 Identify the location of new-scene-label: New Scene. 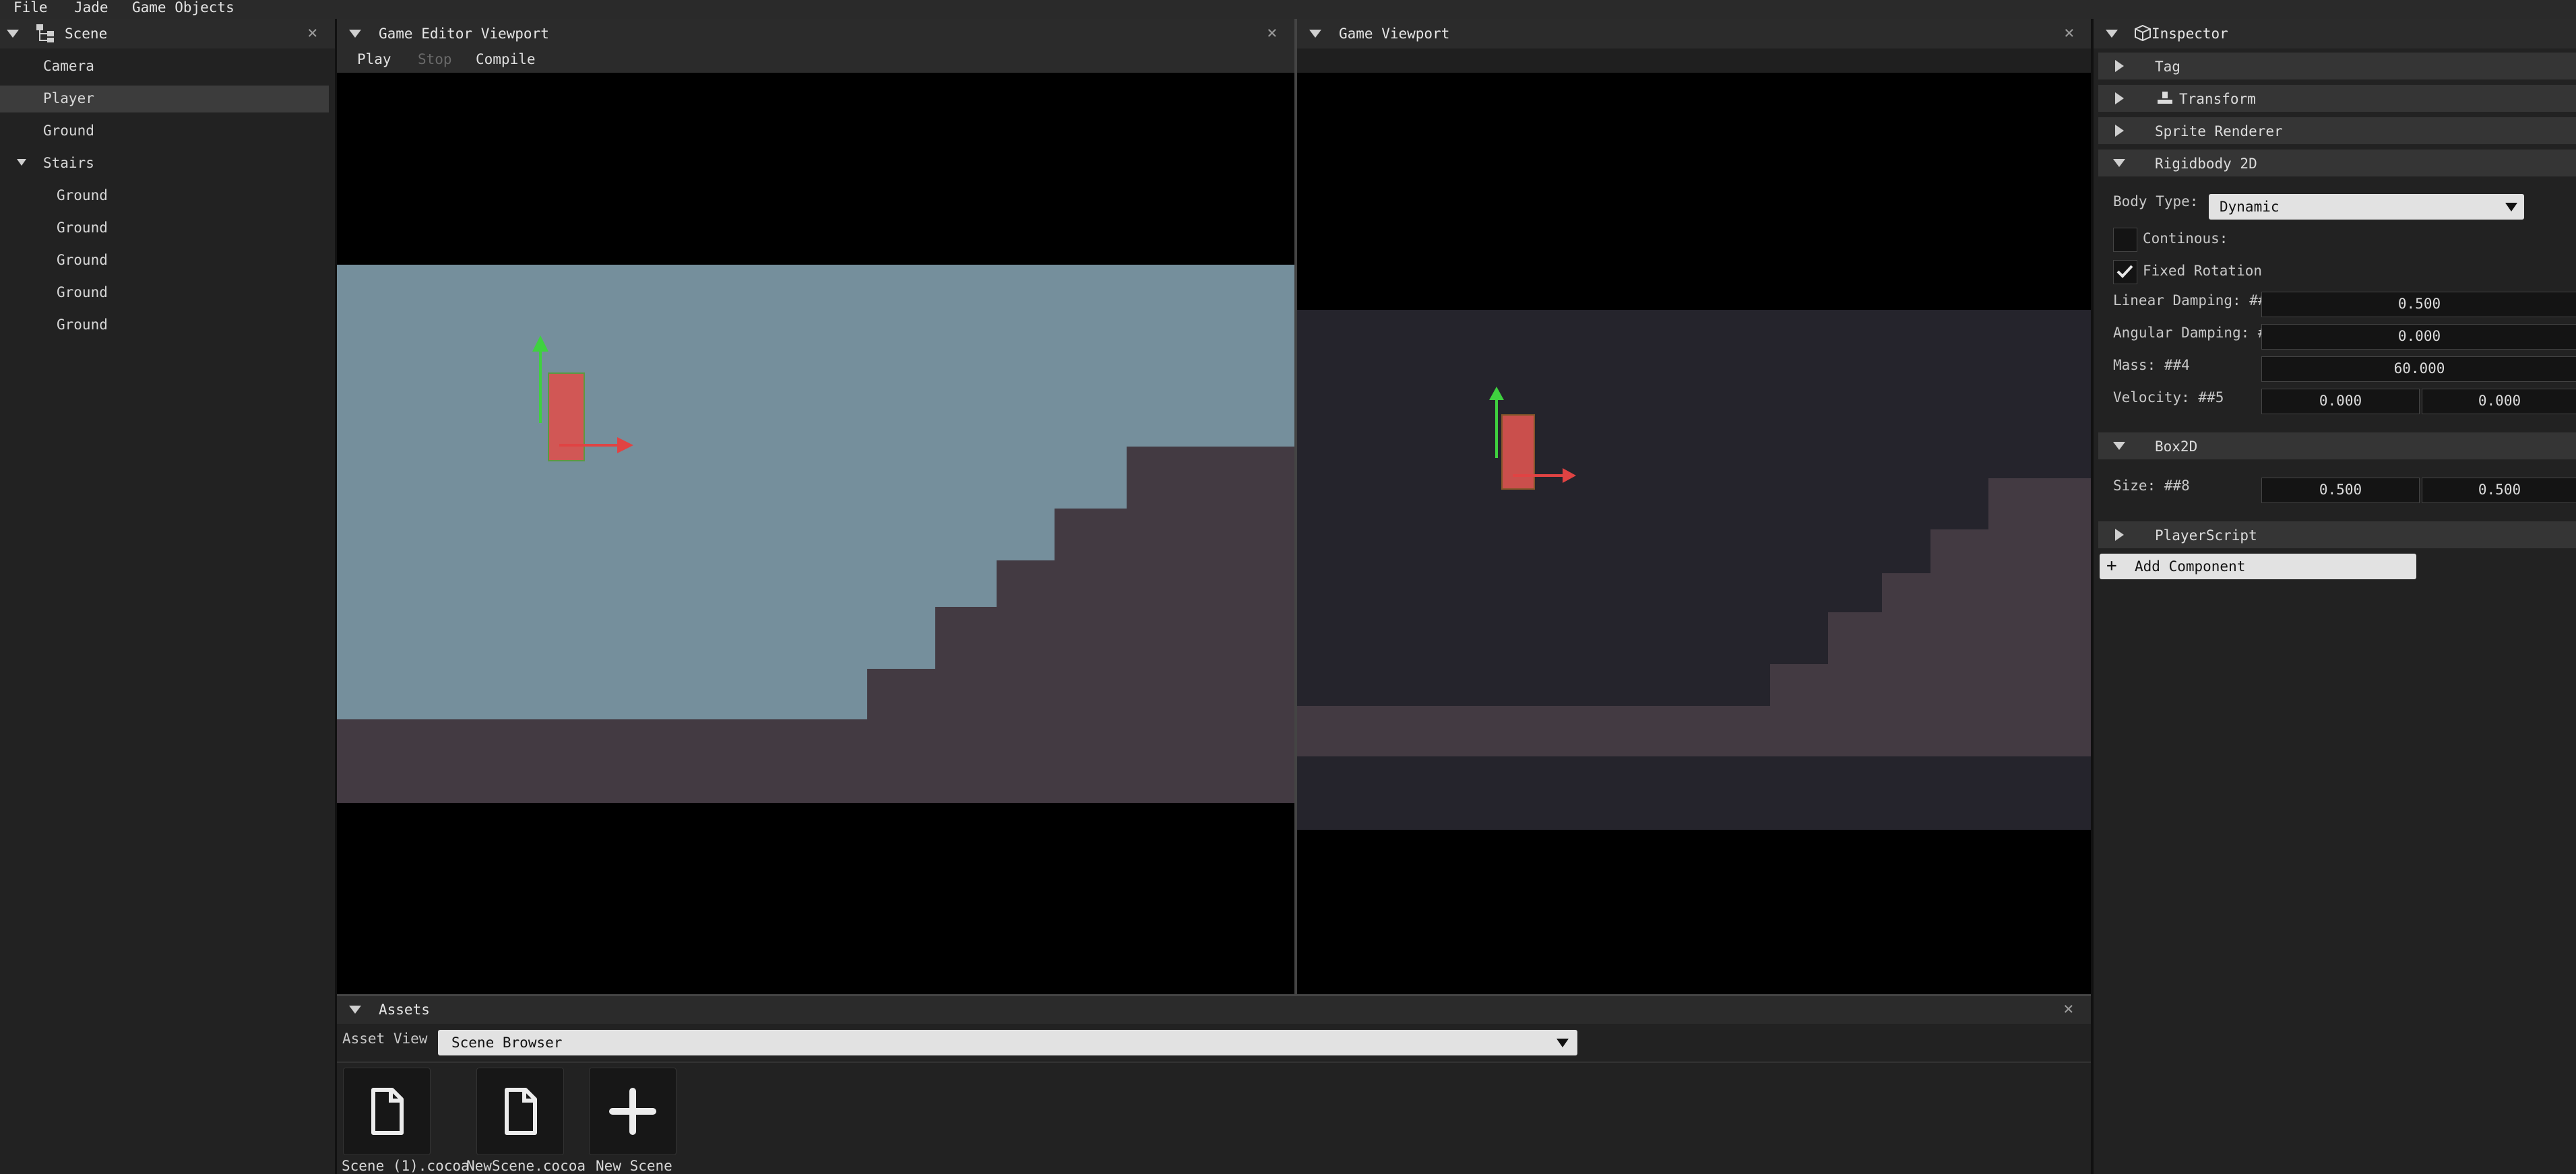
(634, 1166).